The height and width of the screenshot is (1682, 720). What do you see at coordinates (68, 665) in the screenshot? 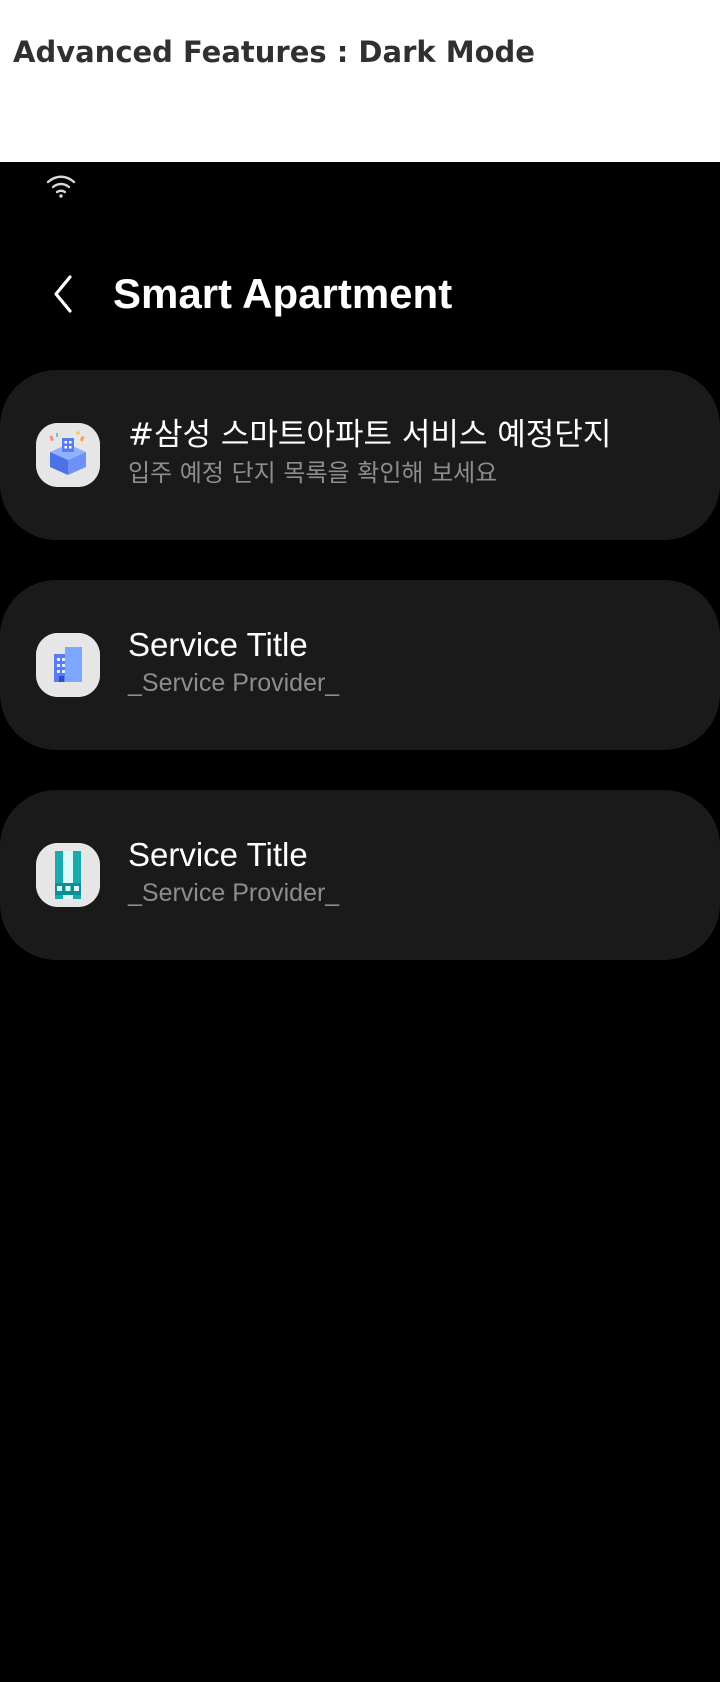
I see `apartment-building-icon` at bounding box center [68, 665].